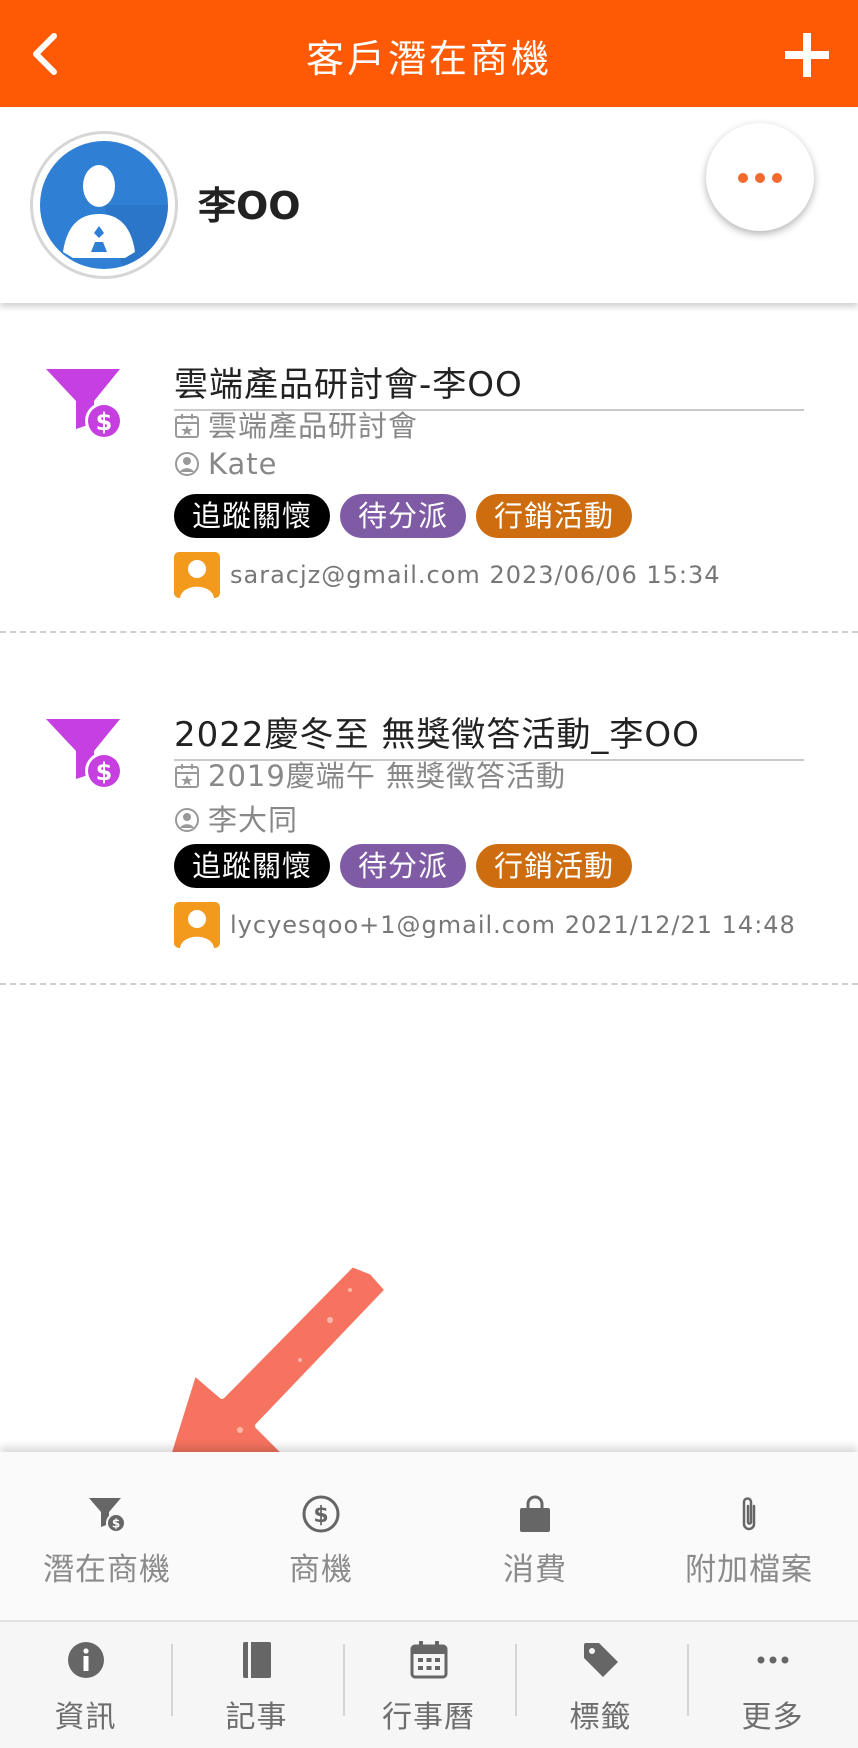 Image resolution: width=858 pixels, height=1748 pixels. I want to click on timestamp: 2021/12/21 14:48, so click(680, 925).